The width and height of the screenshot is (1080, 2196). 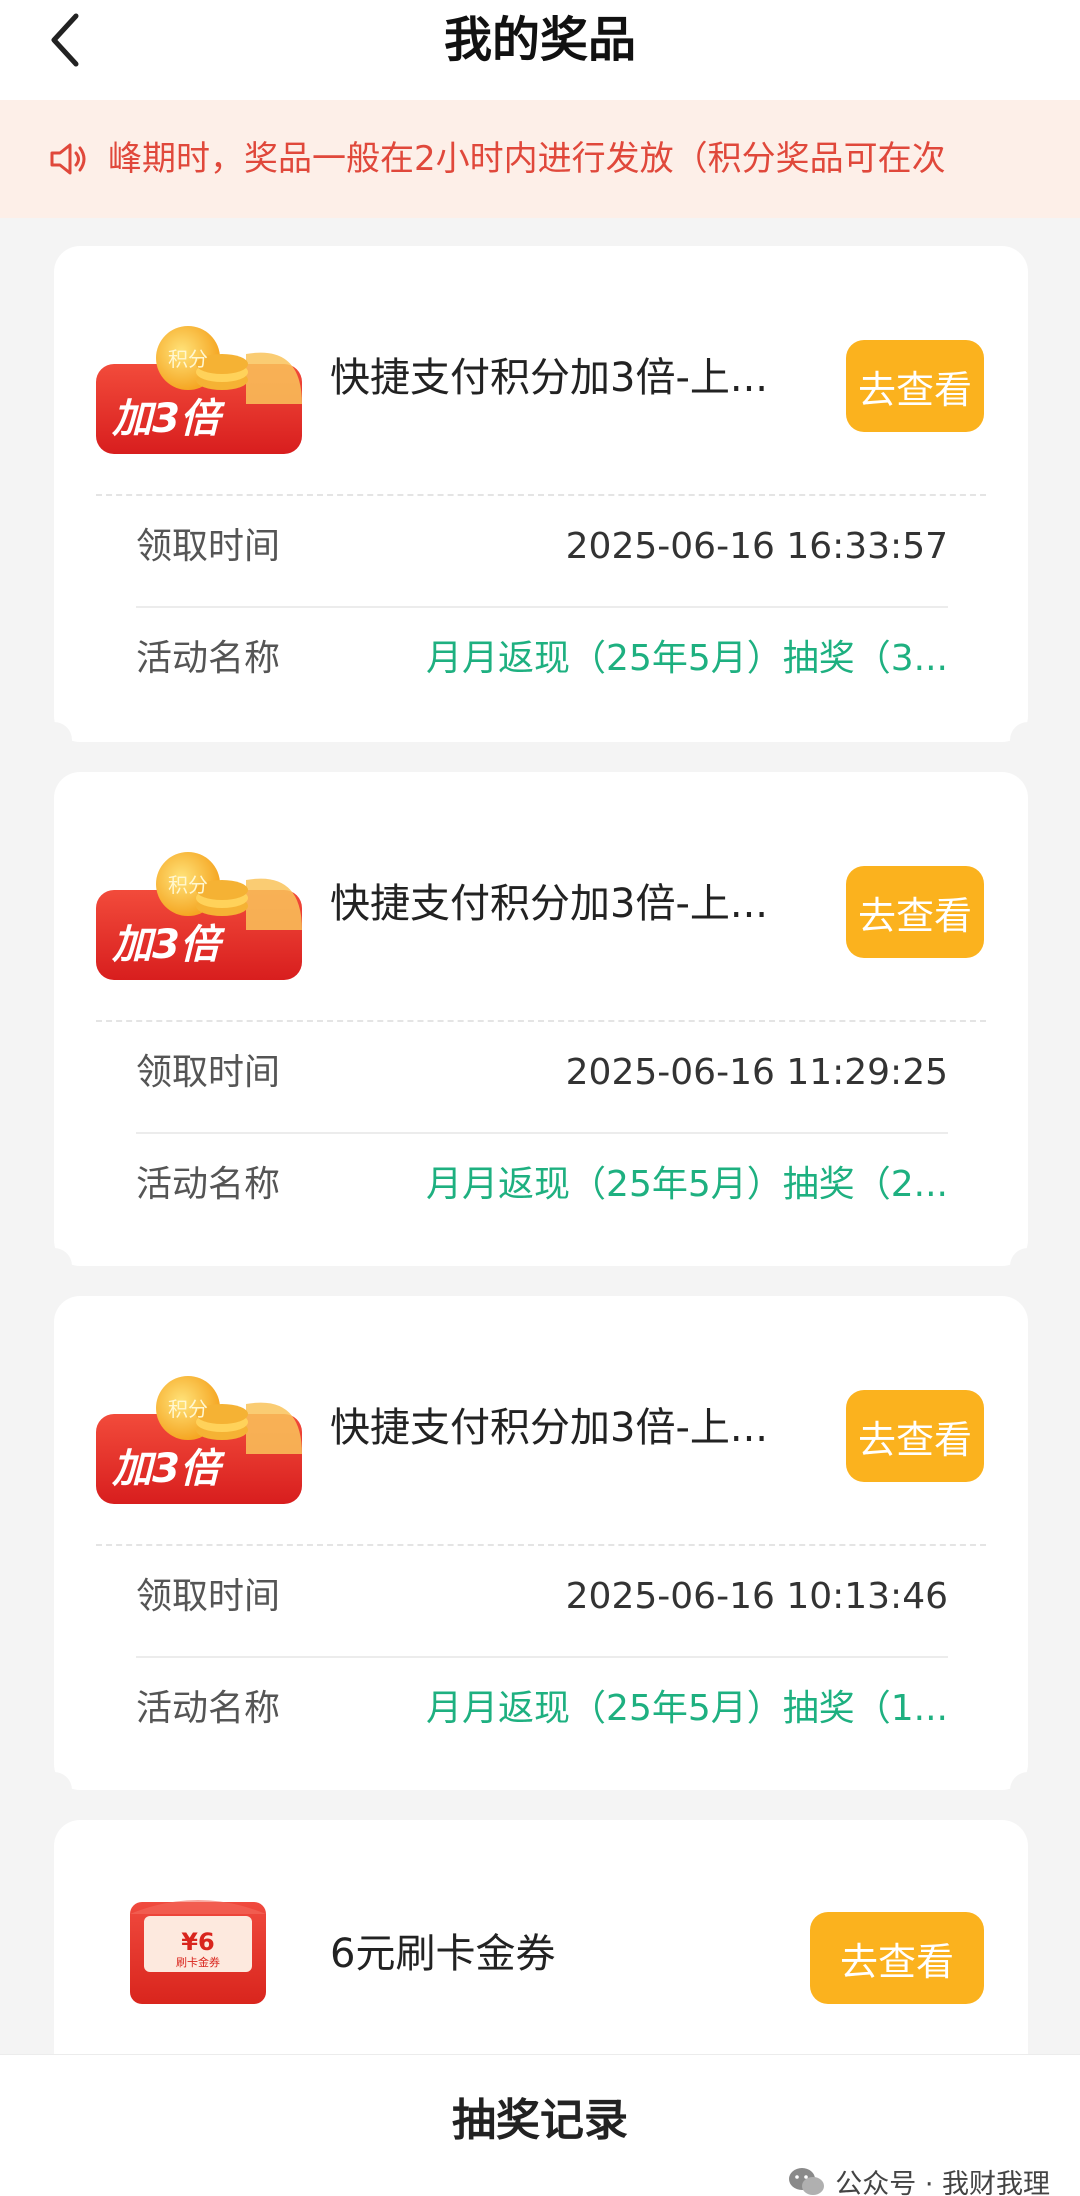 What do you see at coordinates (443, 1954) in the screenshot?
I see `prize-name: 6元刷卡金券` at bounding box center [443, 1954].